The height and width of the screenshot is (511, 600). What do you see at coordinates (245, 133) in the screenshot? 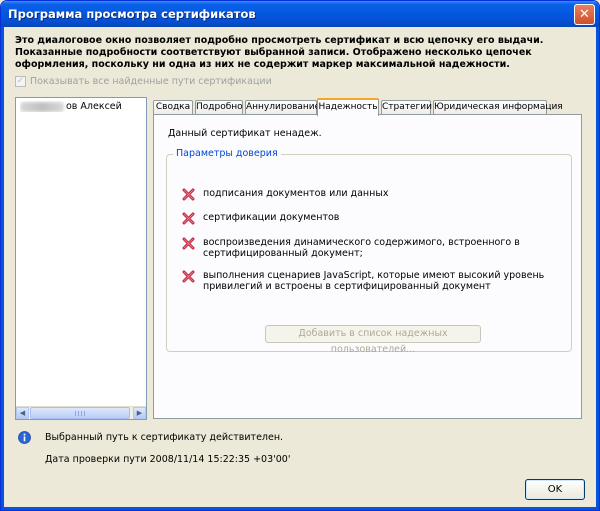
I see `trust-status: Данный сертификат ненадеж.` at bounding box center [245, 133].